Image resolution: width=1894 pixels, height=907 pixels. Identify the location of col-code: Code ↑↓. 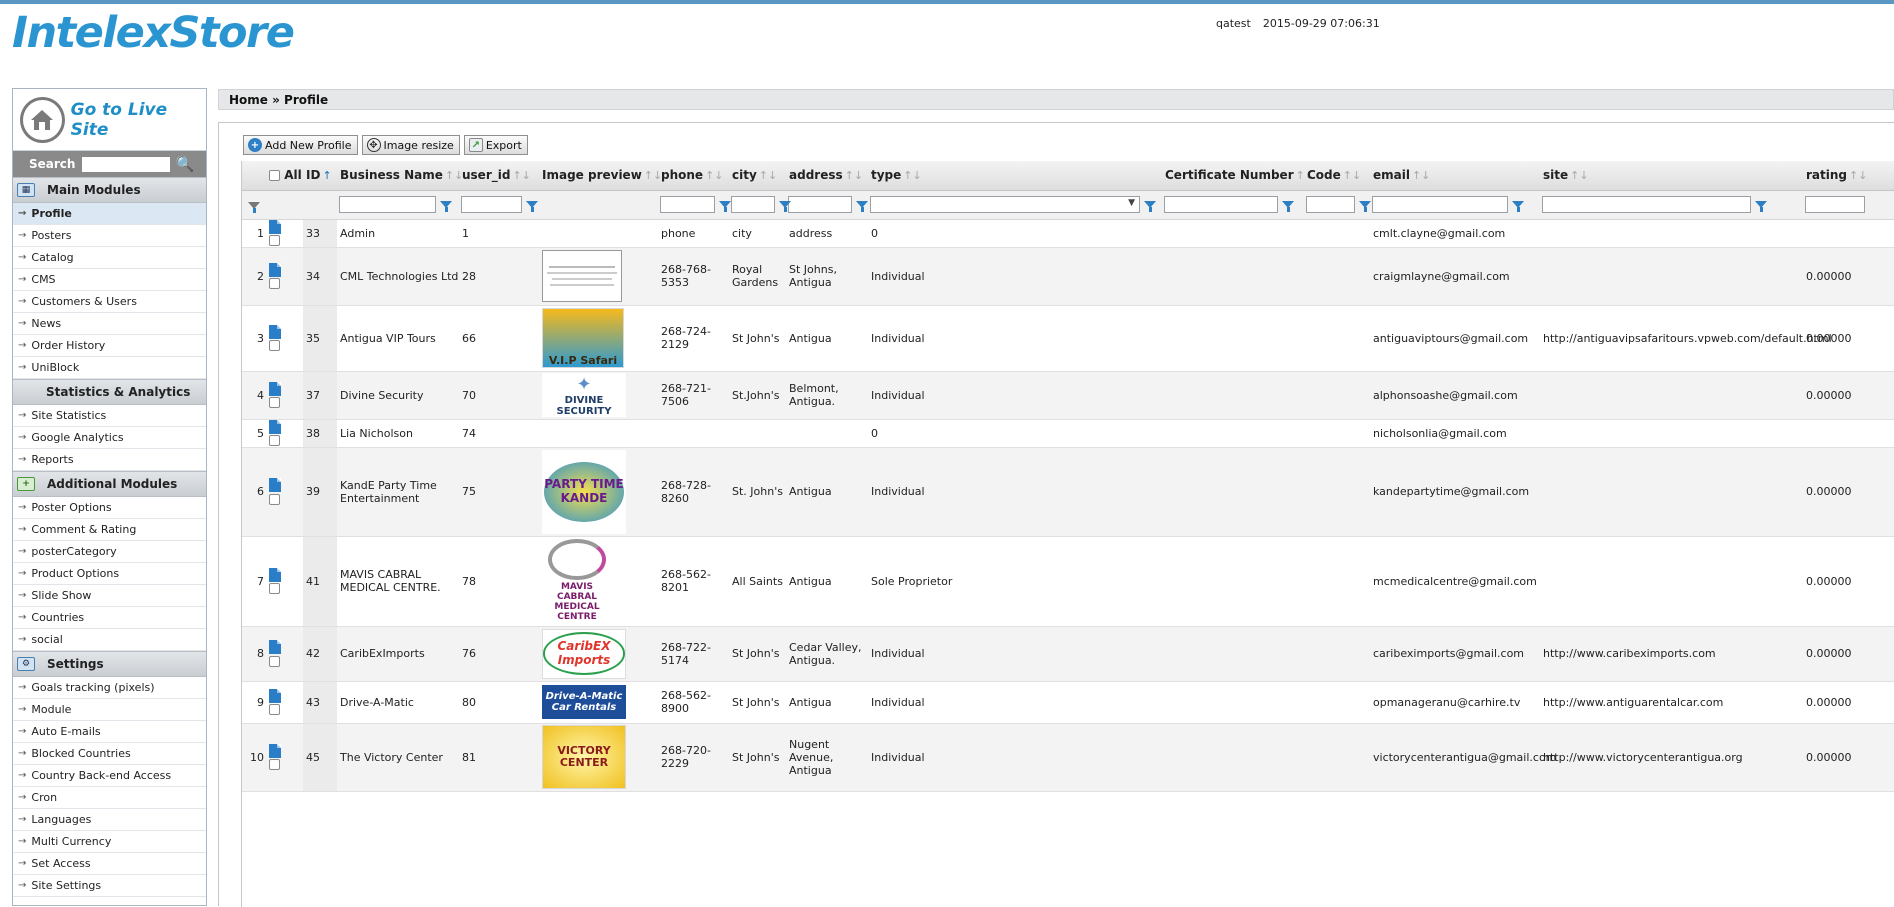
(1337, 176).